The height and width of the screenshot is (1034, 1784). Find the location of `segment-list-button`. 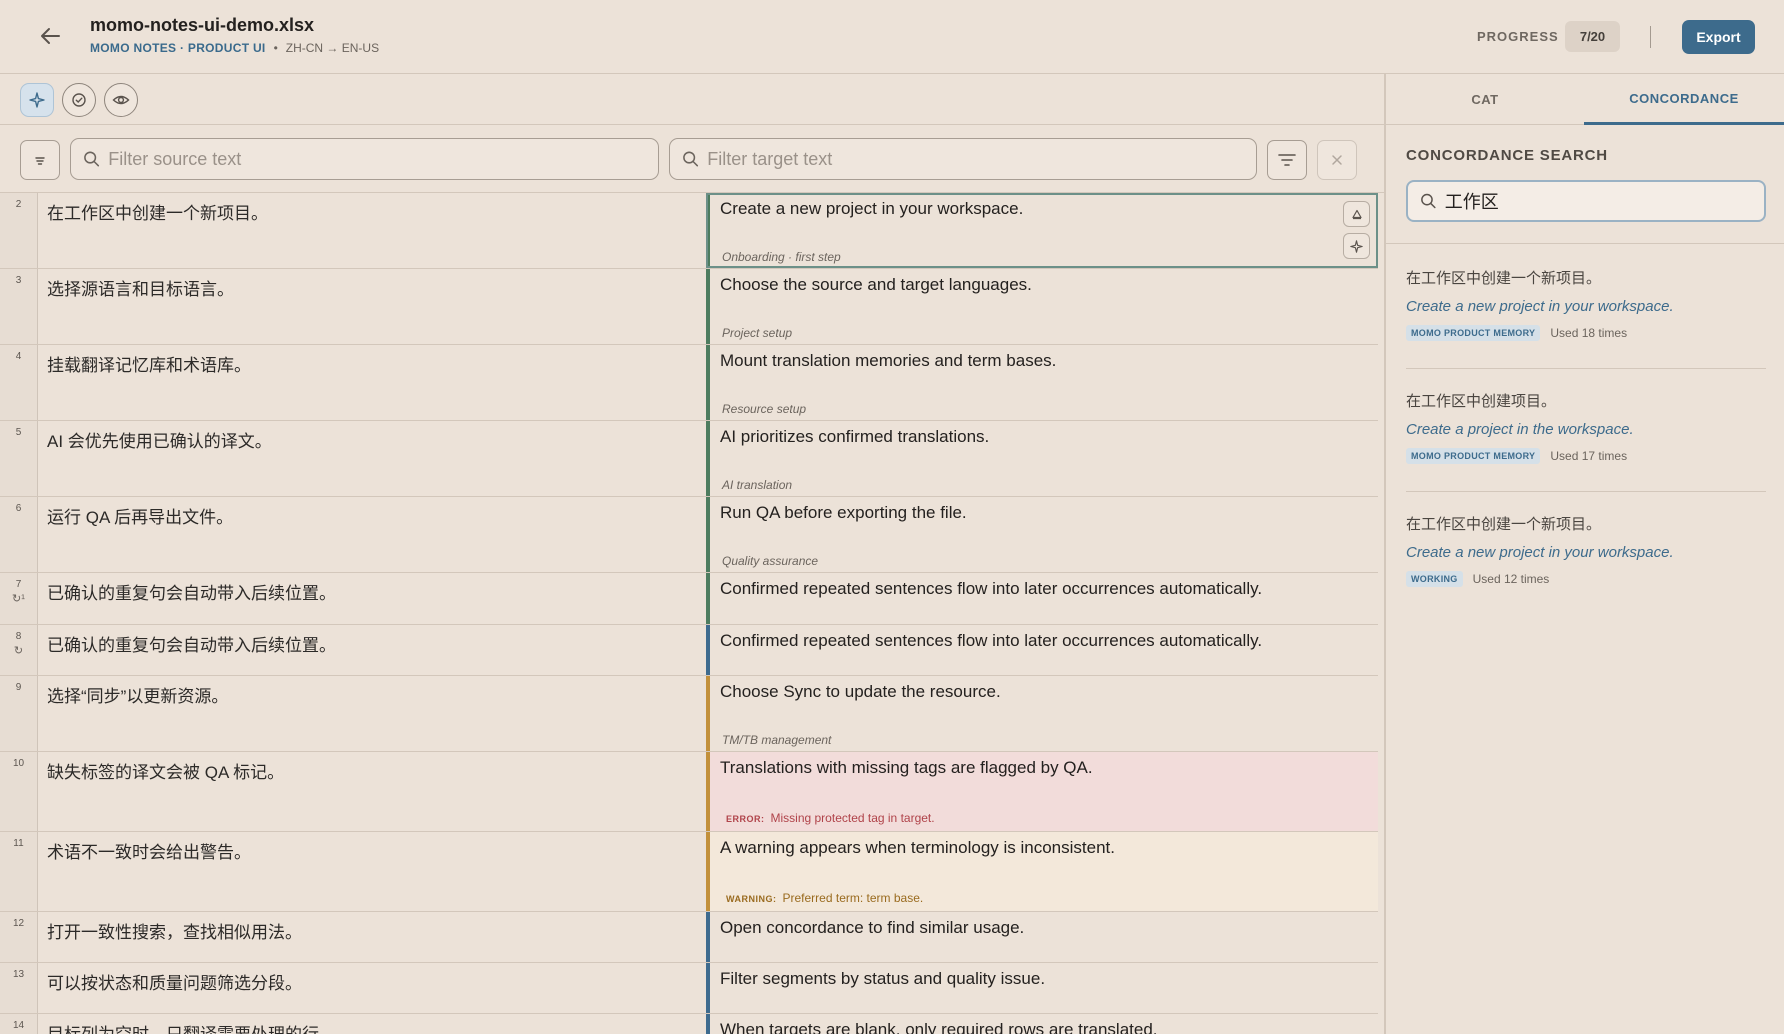

segment-list-button is located at coordinates (40, 160).